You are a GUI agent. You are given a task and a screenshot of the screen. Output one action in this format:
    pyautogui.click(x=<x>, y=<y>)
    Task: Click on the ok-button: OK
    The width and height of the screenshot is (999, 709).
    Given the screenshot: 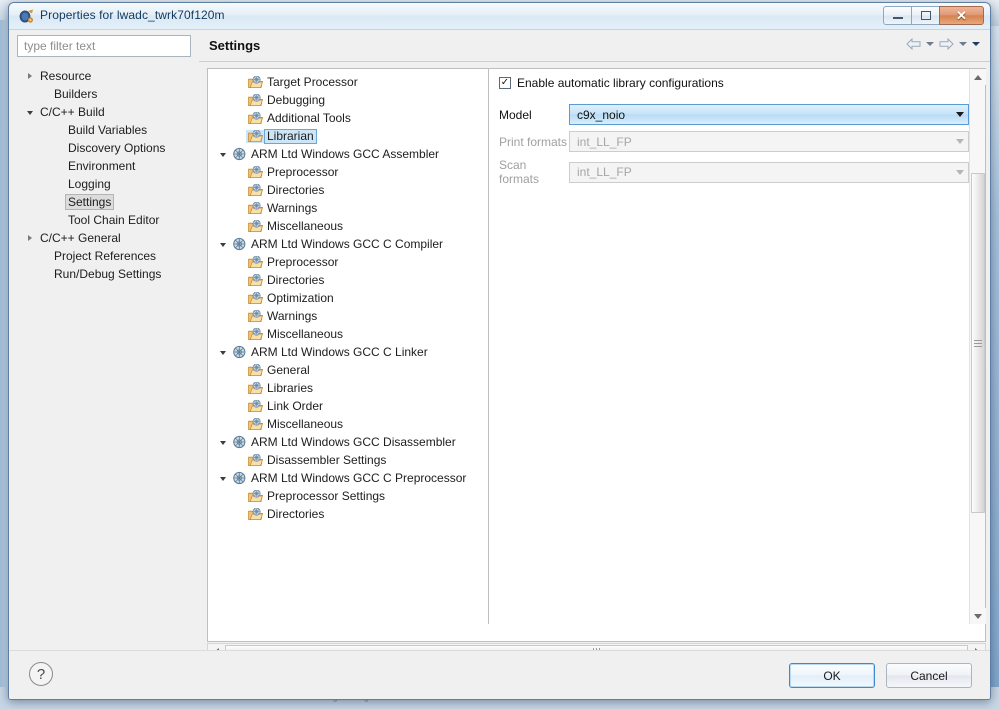 What is the action you would take?
    pyautogui.click(x=832, y=675)
    